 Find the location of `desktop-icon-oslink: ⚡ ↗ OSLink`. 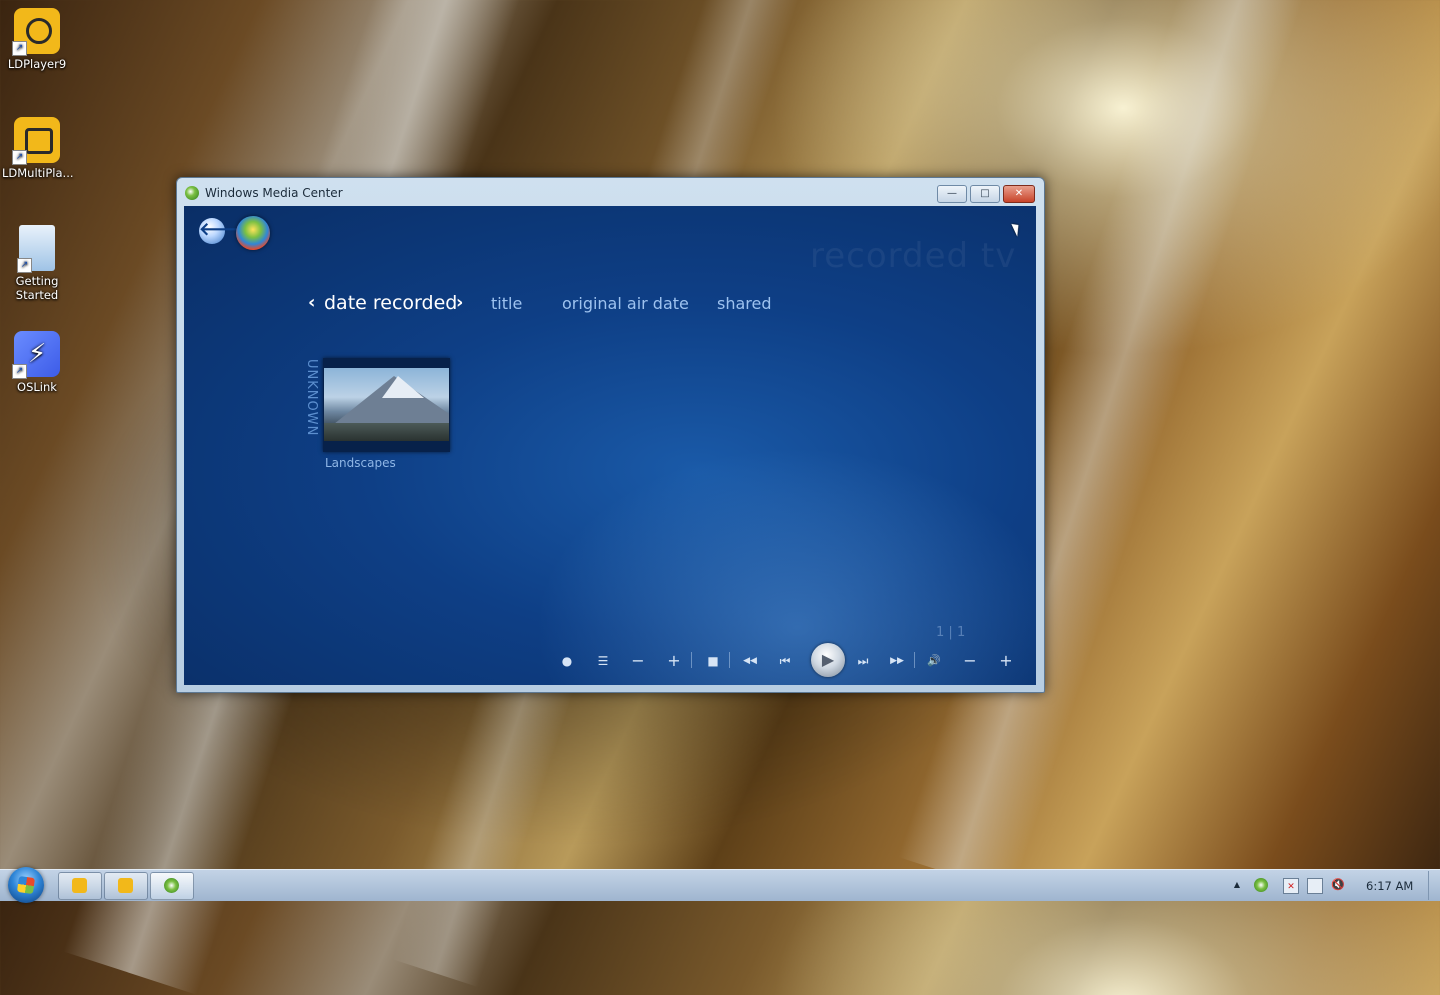

desktop-icon-oslink: ⚡ ↗ OSLink is located at coordinates (37, 362).